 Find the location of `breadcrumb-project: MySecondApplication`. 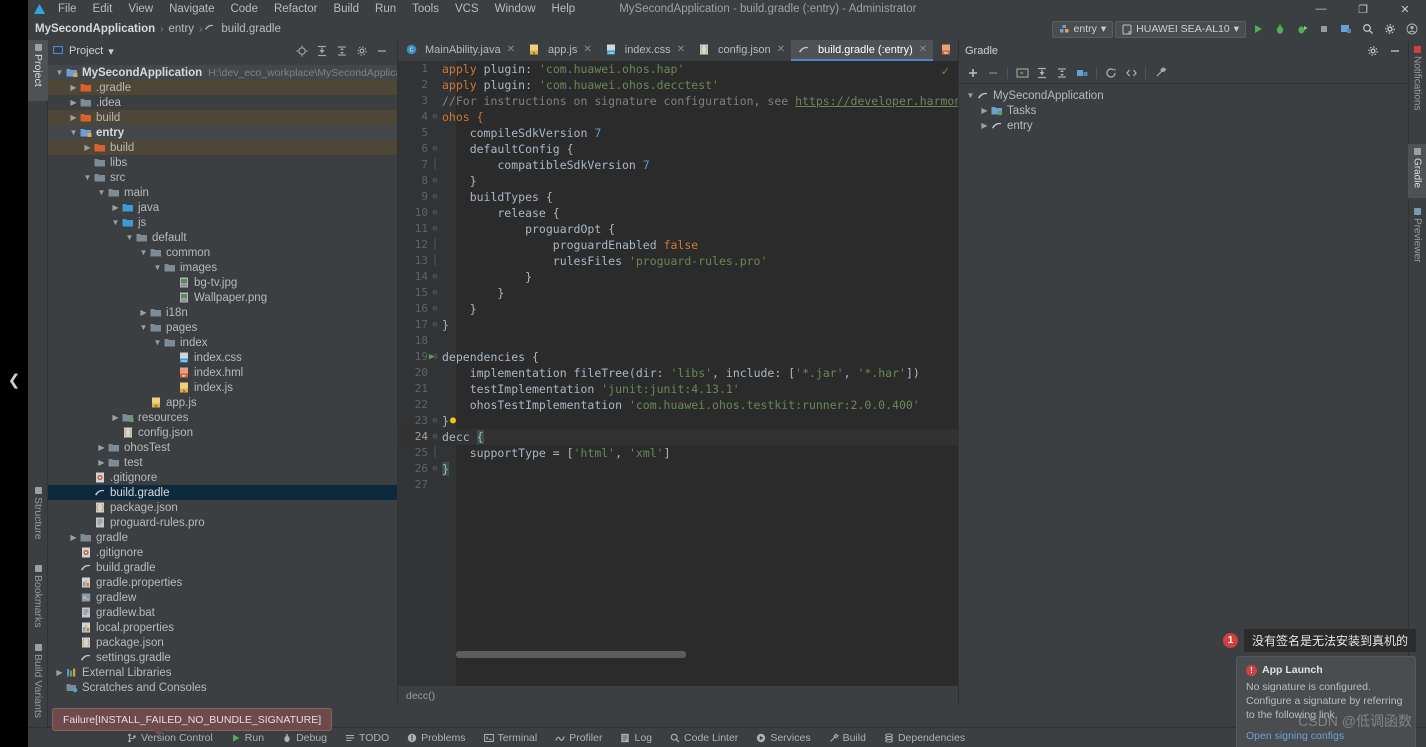

breadcrumb-project: MySecondApplication is located at coordinates (95, 29).